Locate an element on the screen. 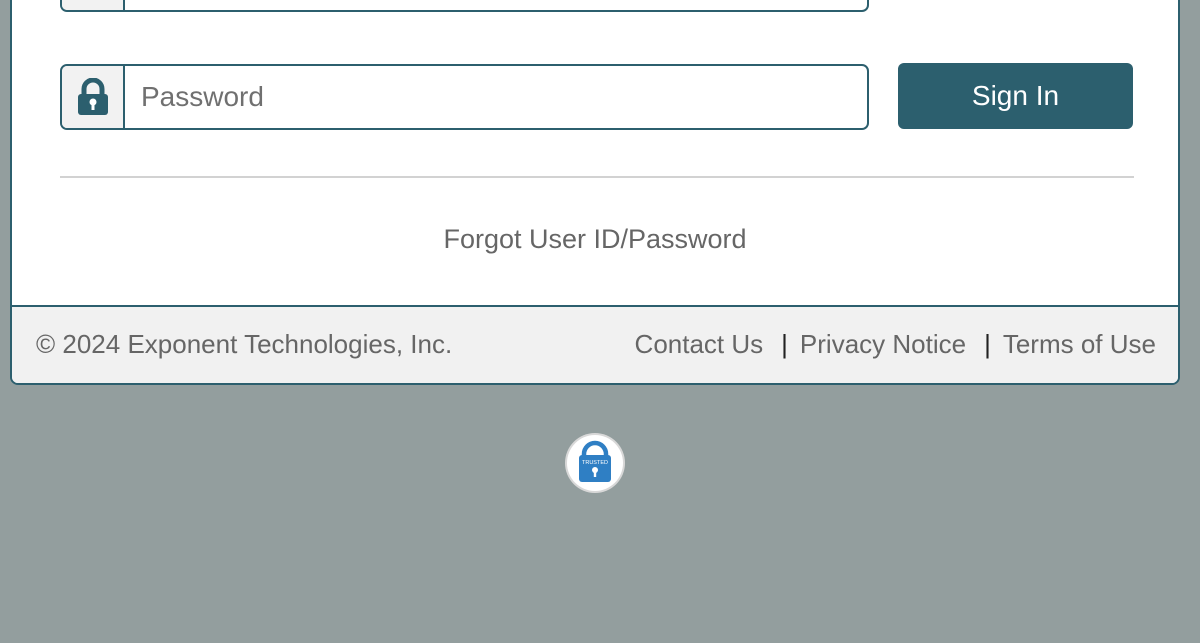  divider is located at coordinates (597, 177).